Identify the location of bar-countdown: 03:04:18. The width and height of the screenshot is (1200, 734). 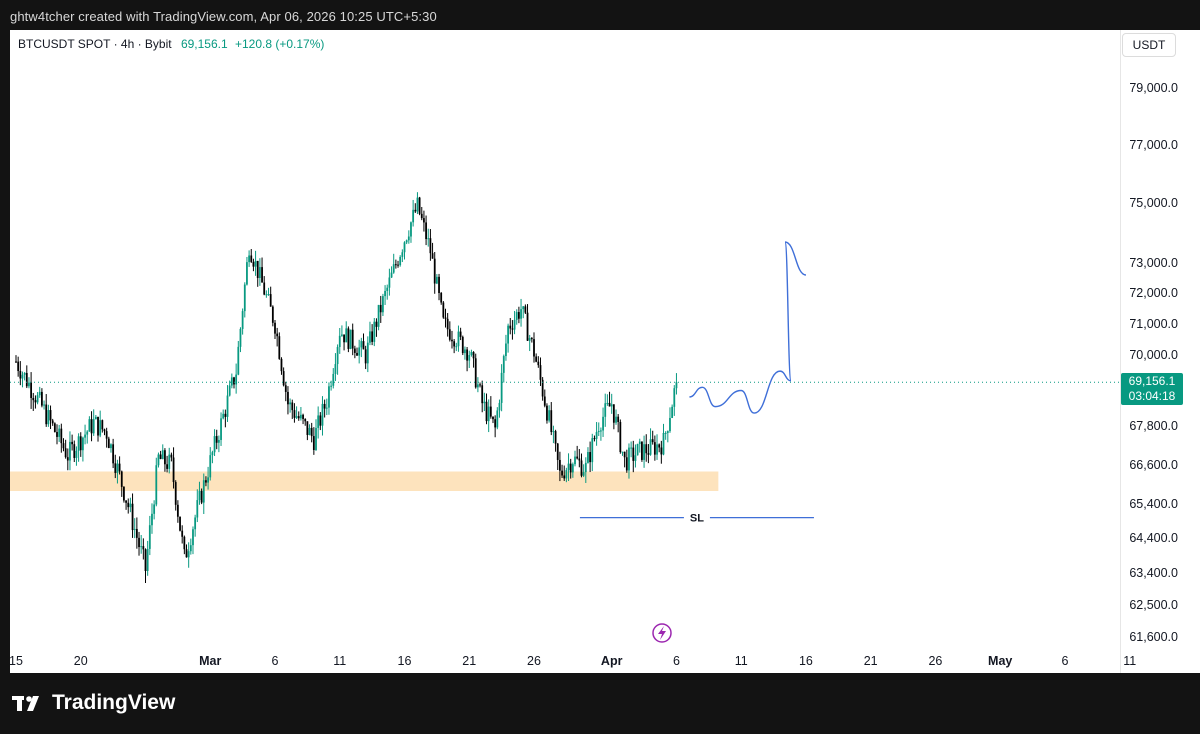
(1152, 396).